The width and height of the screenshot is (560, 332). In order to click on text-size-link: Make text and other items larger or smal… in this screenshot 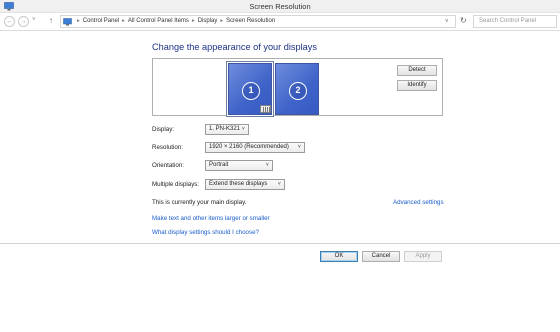, I will do `click(211, 218)`.